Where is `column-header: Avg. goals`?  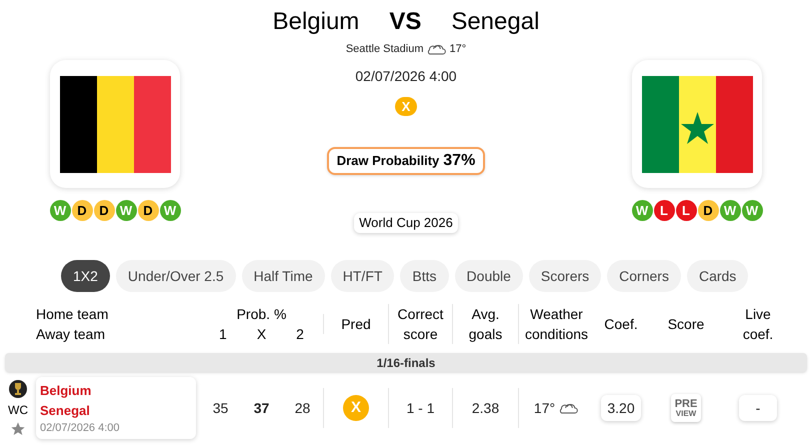 column-header: Avg. goals is located at coordinates (486, 324).